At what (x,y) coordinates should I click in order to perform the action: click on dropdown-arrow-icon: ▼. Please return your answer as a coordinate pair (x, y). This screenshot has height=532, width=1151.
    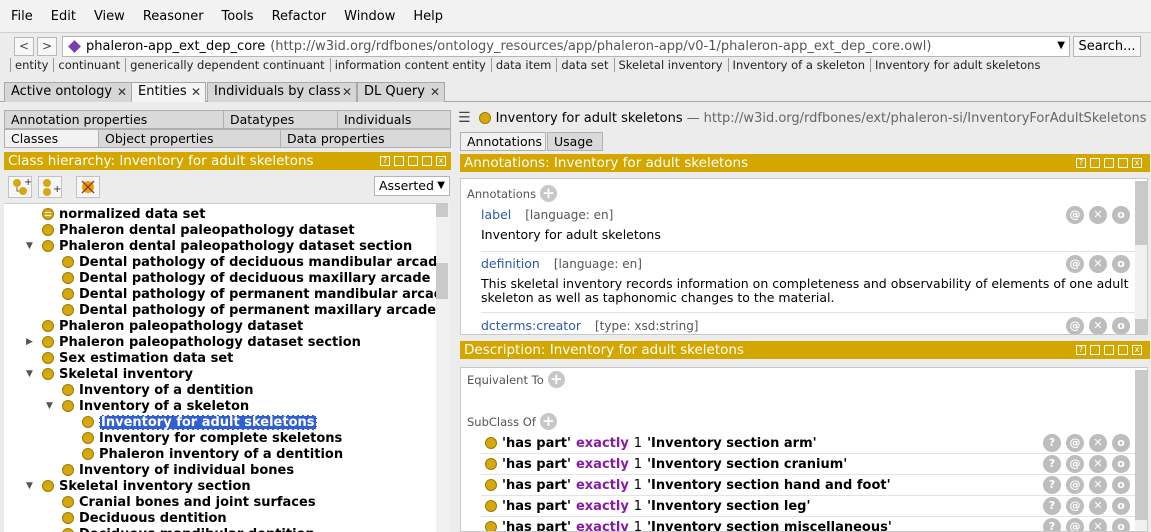
    Looking at the image, I should click on (1061, 45).